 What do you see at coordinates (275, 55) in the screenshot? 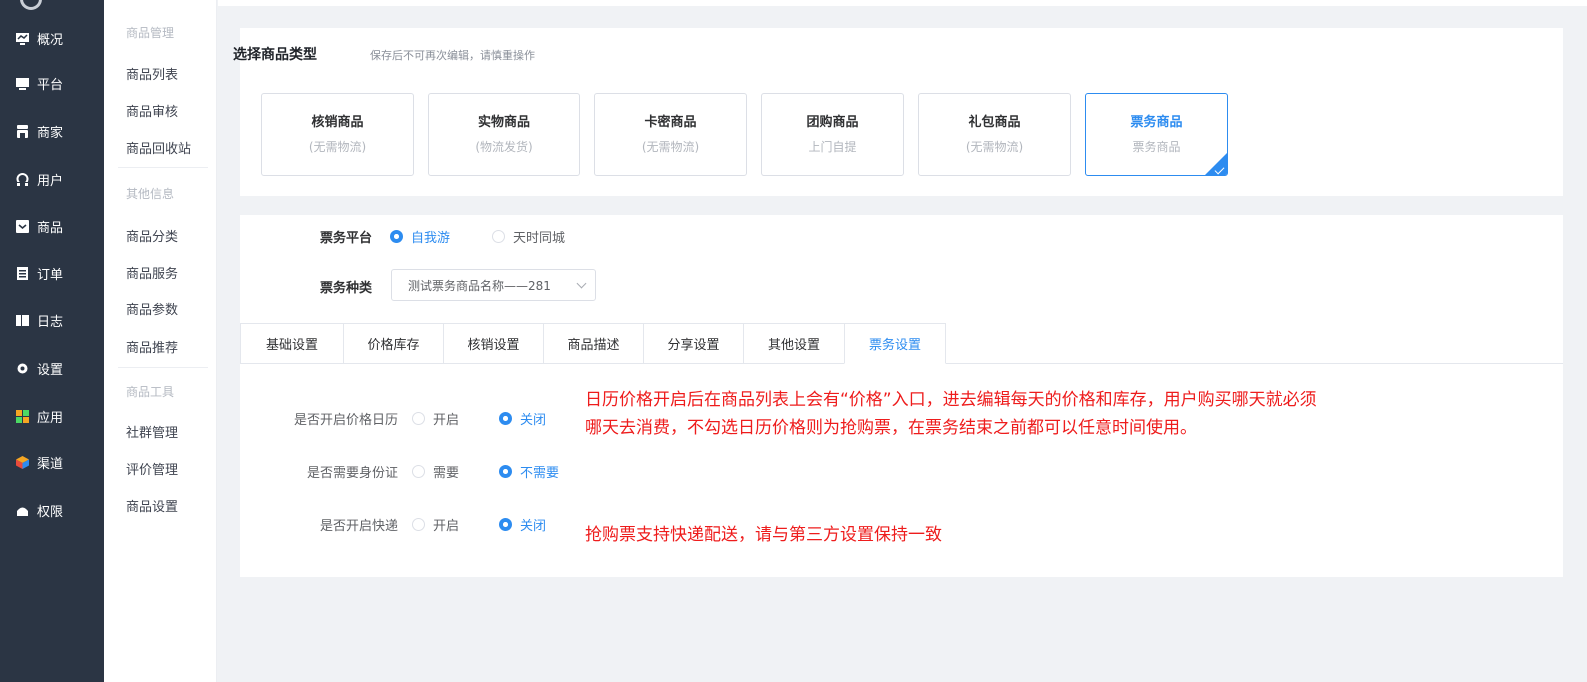
I see `section-title: 选择商品类型` at bounding box center [275, 55].